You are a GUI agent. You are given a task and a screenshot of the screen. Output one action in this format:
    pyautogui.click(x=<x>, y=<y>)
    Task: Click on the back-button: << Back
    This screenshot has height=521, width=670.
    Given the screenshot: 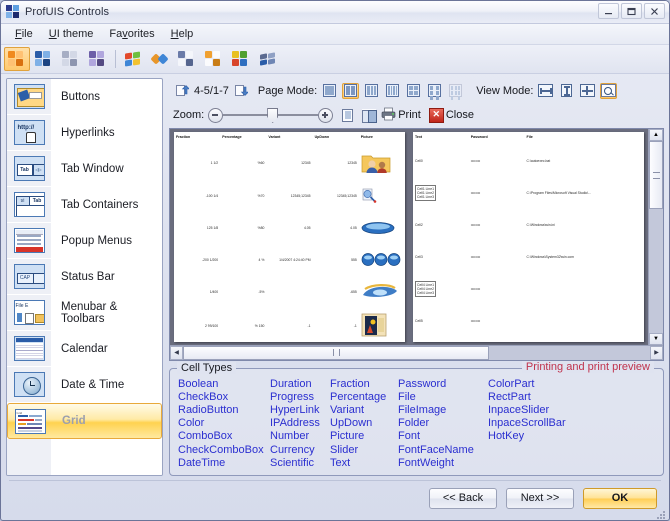 What is the action you would take?
    pyautogui.click(x=463, y=498)
    